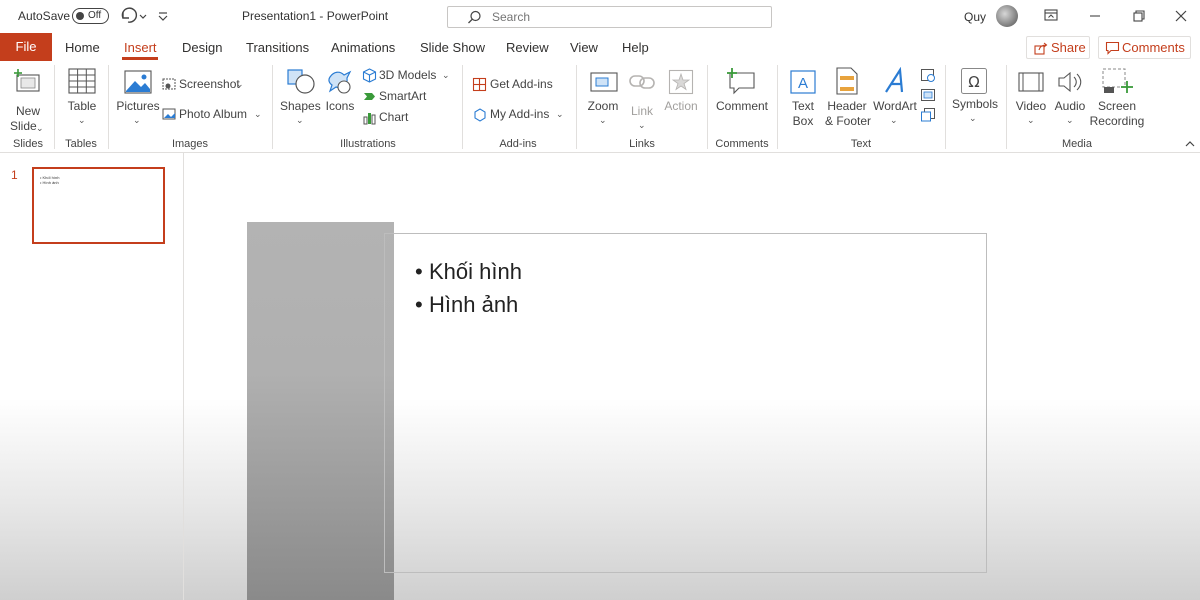 This screenshot has width=1200, height=600. Describe the element at coordinates (98, 205) in the screenshot. I see `slide-thumbnail: • Khối hình • Hình ảnh` at that location.